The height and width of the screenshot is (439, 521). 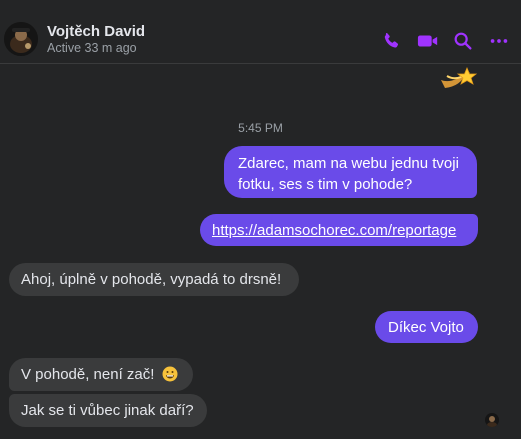 What do you see at coordinates (427, 41) in the screenshot?
I see `video-icon` at bounding box center [427, 41].